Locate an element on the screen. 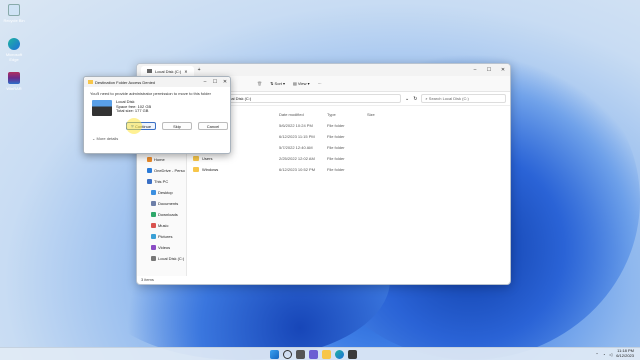  row-date: 6/12/2023 10:52 PM is located at coordinates (297, 169).